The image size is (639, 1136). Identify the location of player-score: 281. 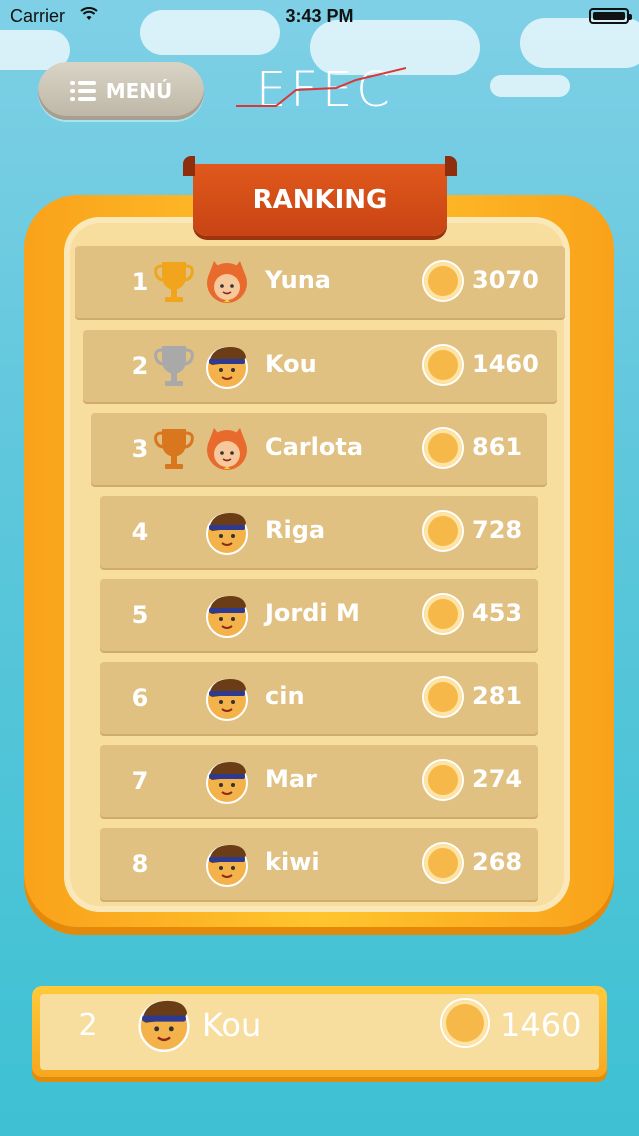
(497, 696).